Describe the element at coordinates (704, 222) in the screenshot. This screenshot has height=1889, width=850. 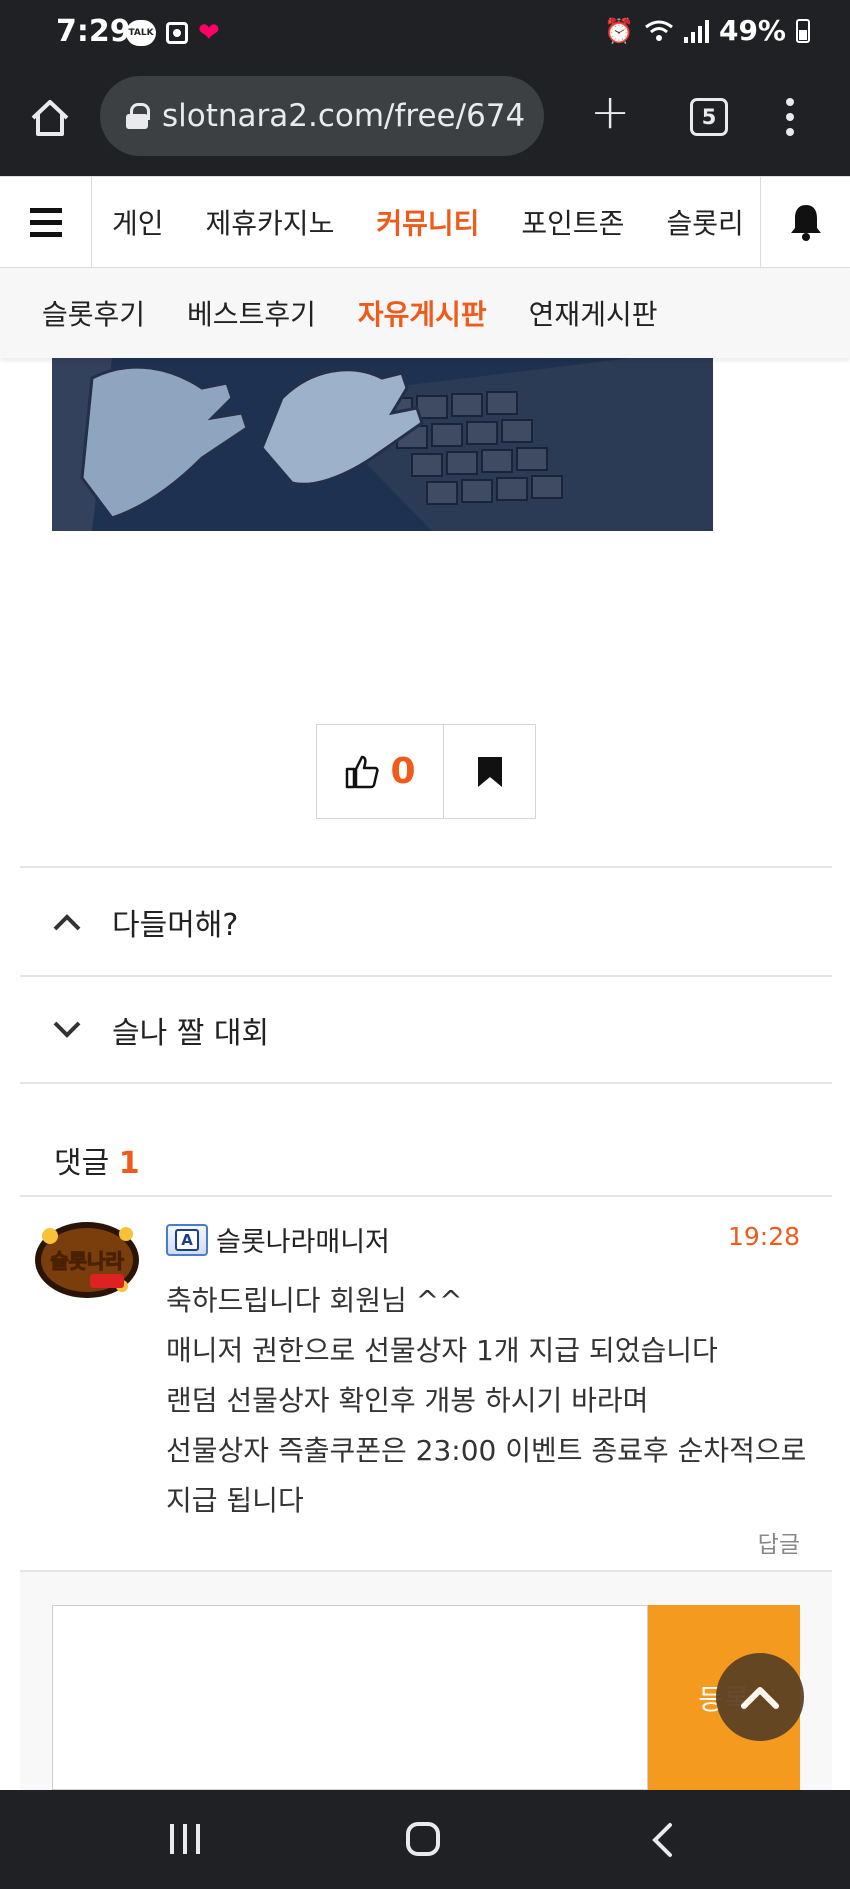
I see `nav-item-slot: 슬롯리` at that location.